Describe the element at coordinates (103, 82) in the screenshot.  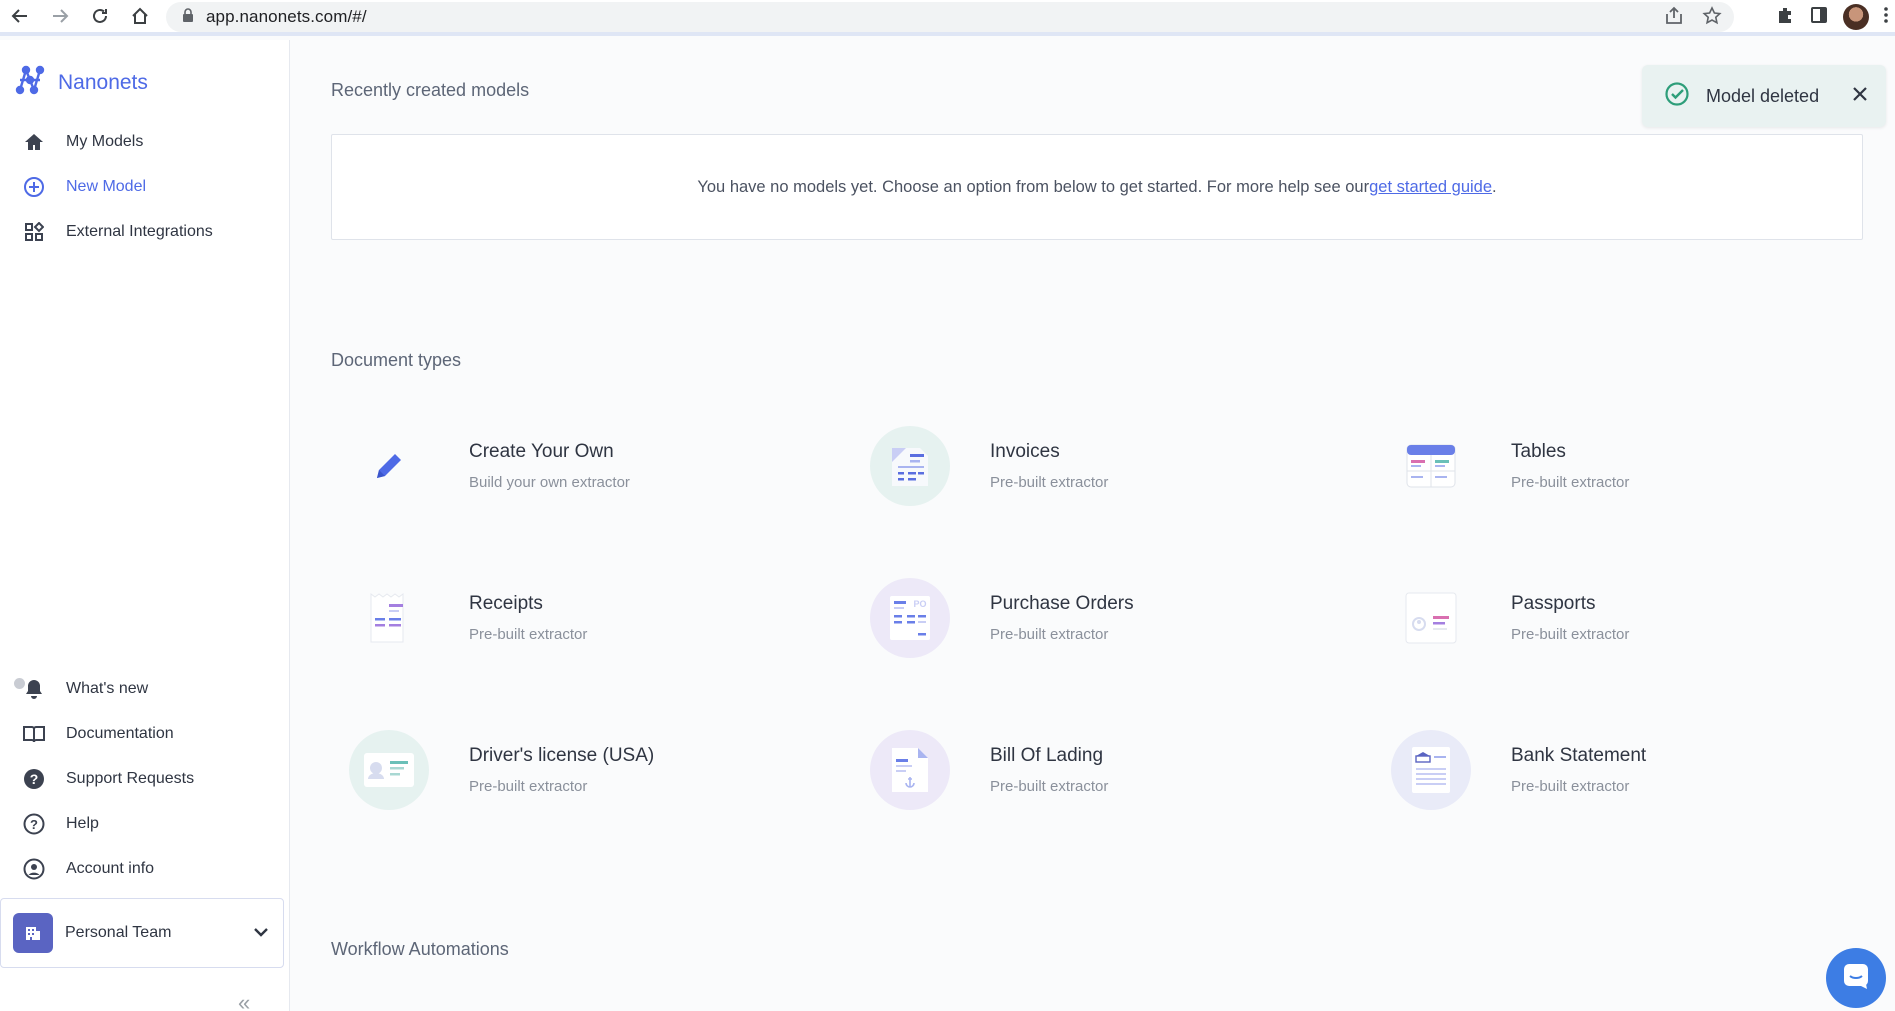
I see `brand-name: Nanonets` at that location.